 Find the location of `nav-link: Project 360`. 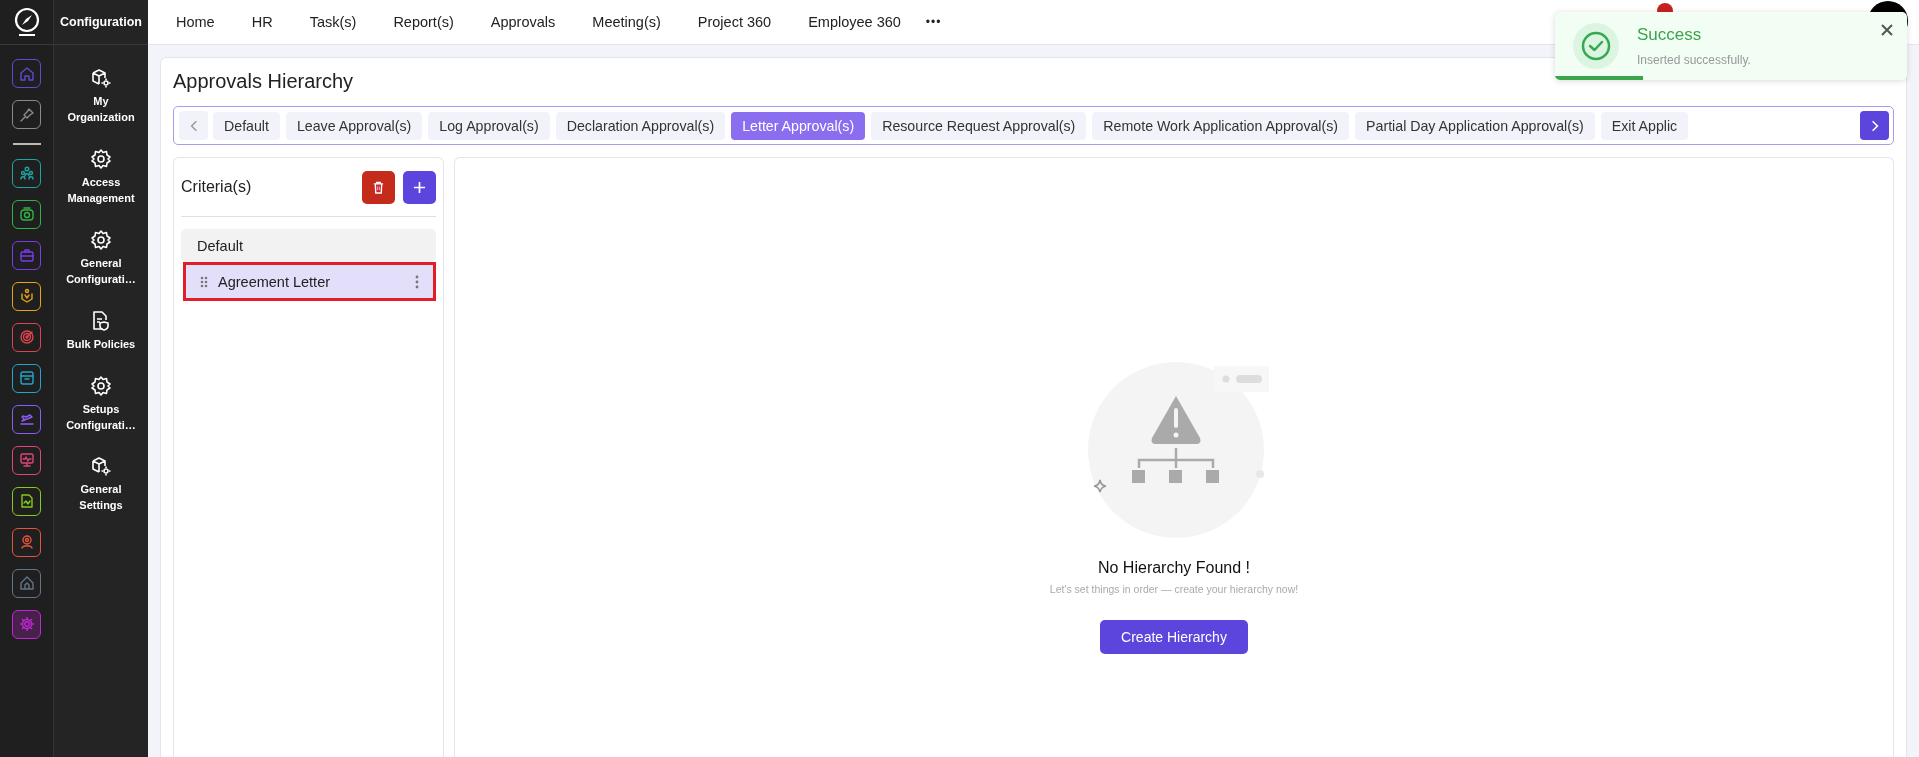

nav-link: Project 360 is located at coordinates (734, 22).